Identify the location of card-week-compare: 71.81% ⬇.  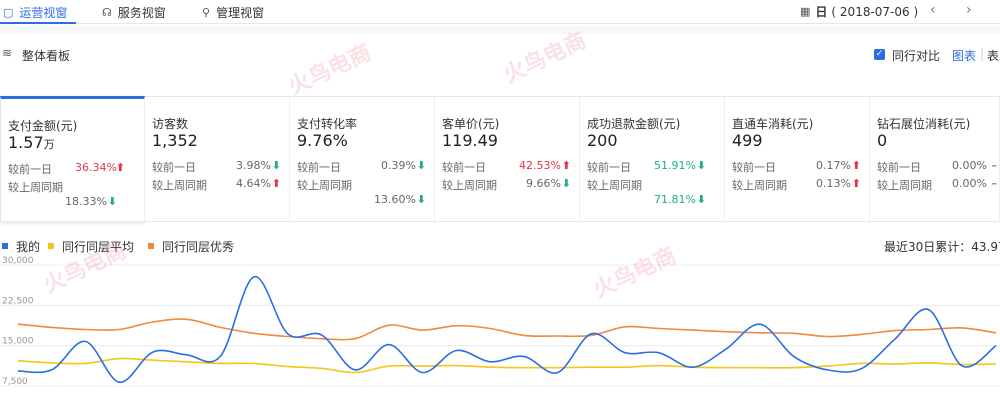
(680, 199).